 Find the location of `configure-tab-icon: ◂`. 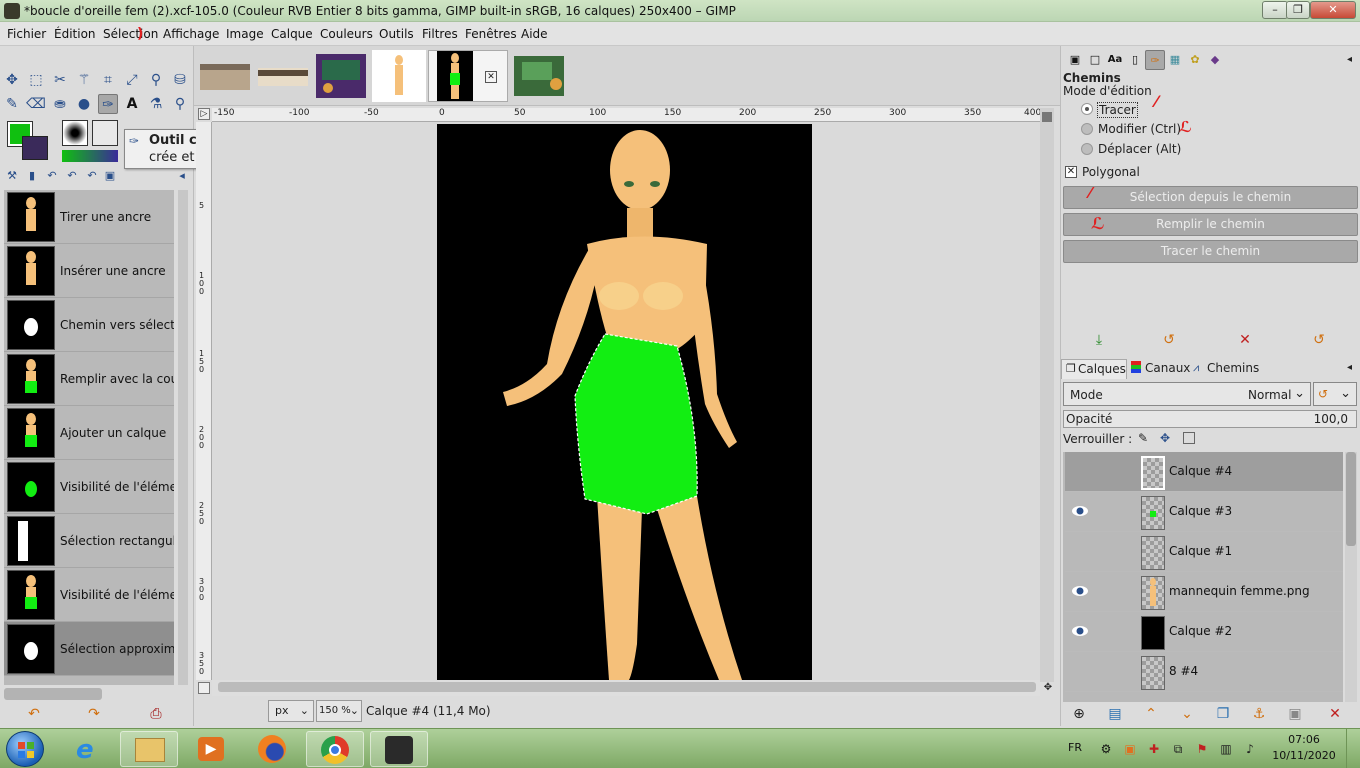

configure-tab-icon: ◂ is located at coordinates (182, 176).